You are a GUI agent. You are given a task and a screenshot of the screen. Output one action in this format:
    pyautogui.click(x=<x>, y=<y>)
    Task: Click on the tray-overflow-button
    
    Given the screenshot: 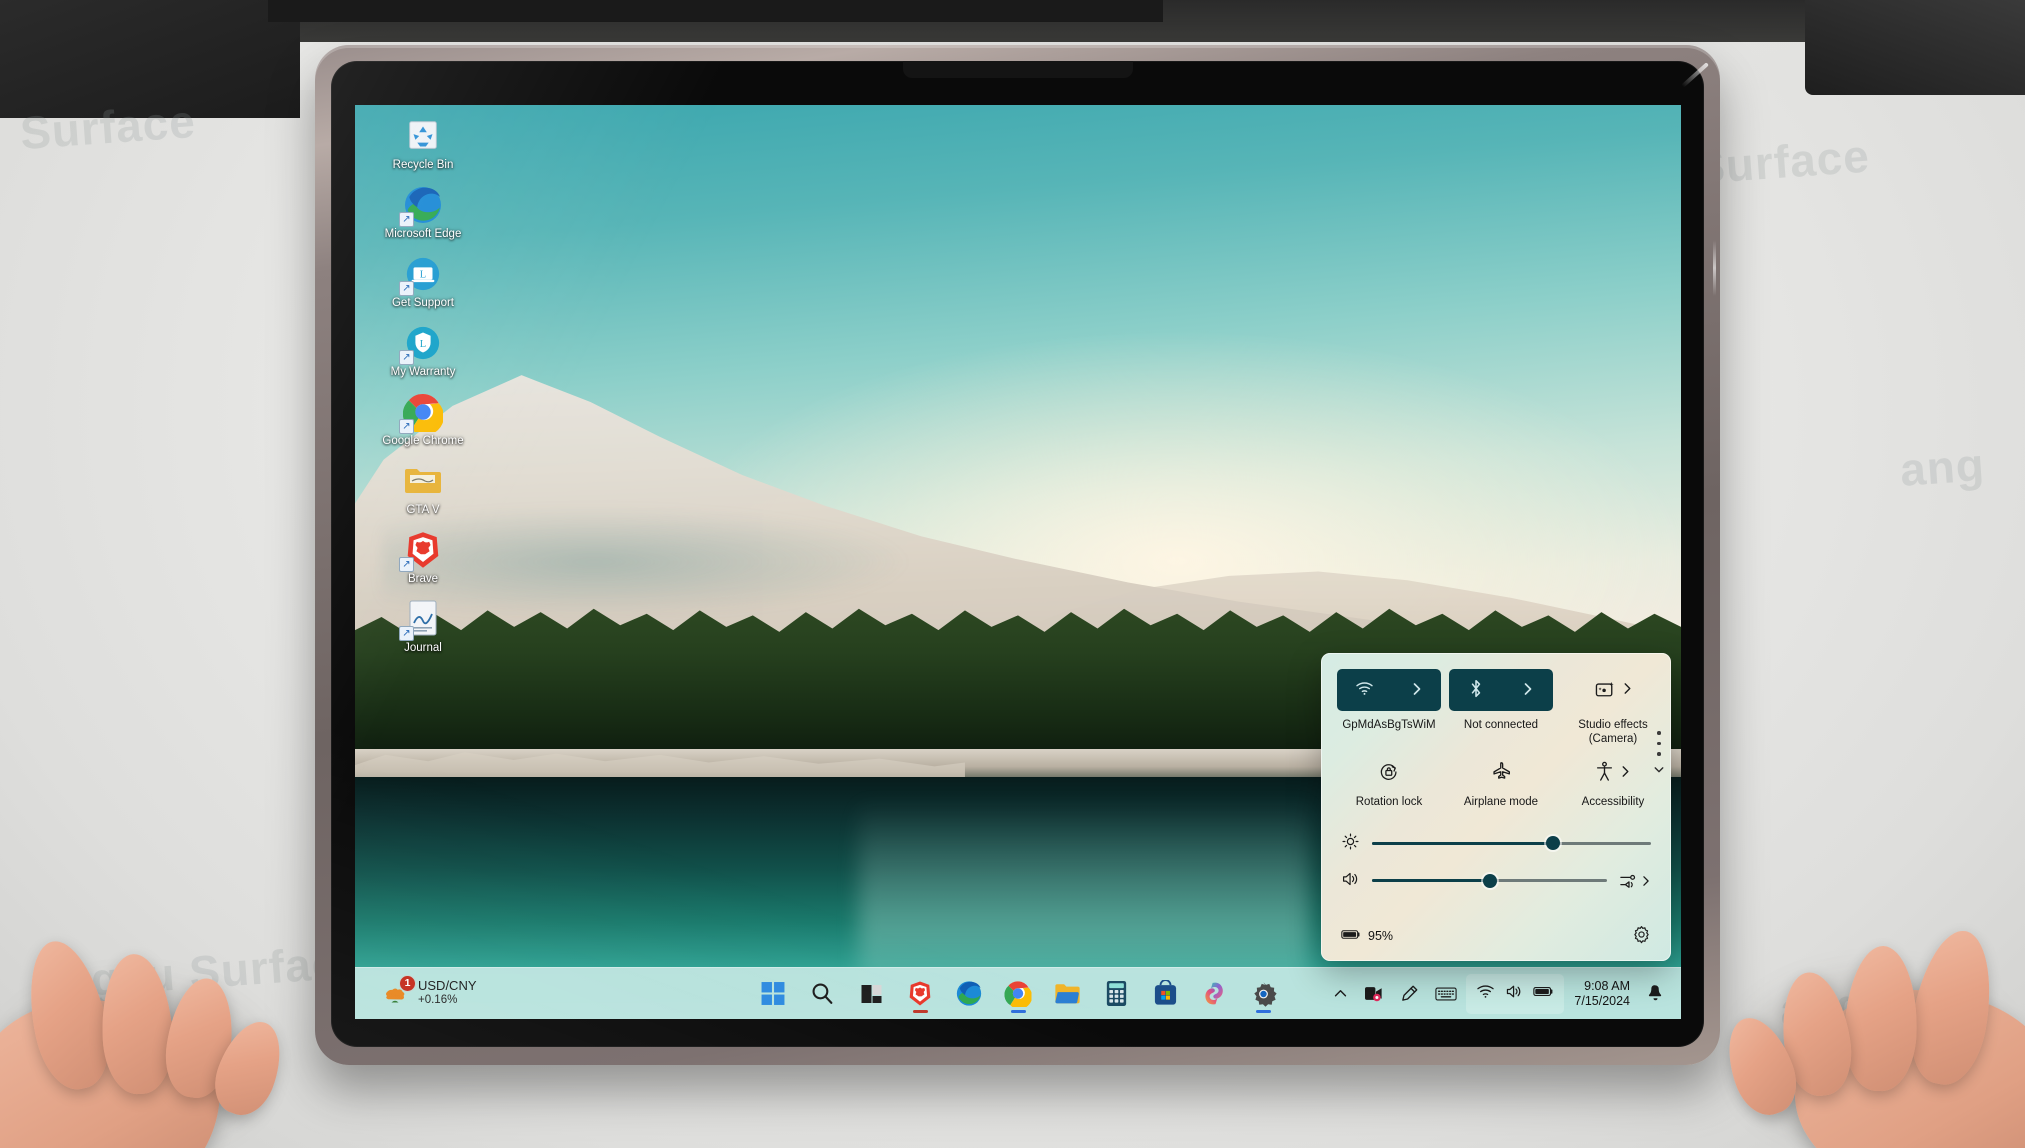 What is the action you would take?
    pyautogui.click(x=1340, y=994)
    